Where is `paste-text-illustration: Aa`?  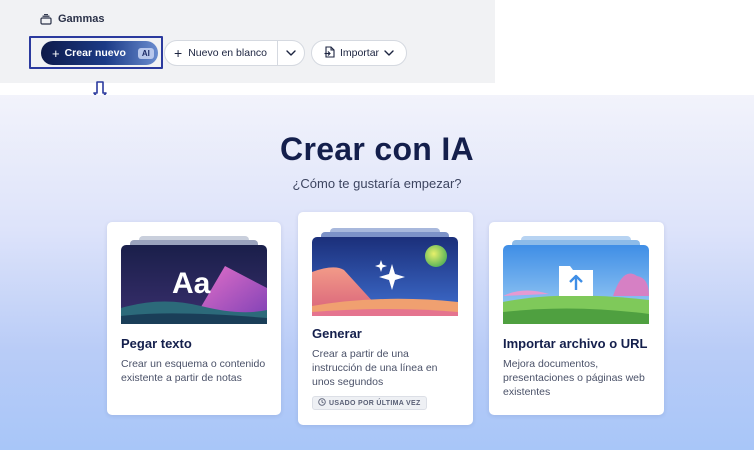 paste-text-illustration: Aa is located at coordinates (194, 280).